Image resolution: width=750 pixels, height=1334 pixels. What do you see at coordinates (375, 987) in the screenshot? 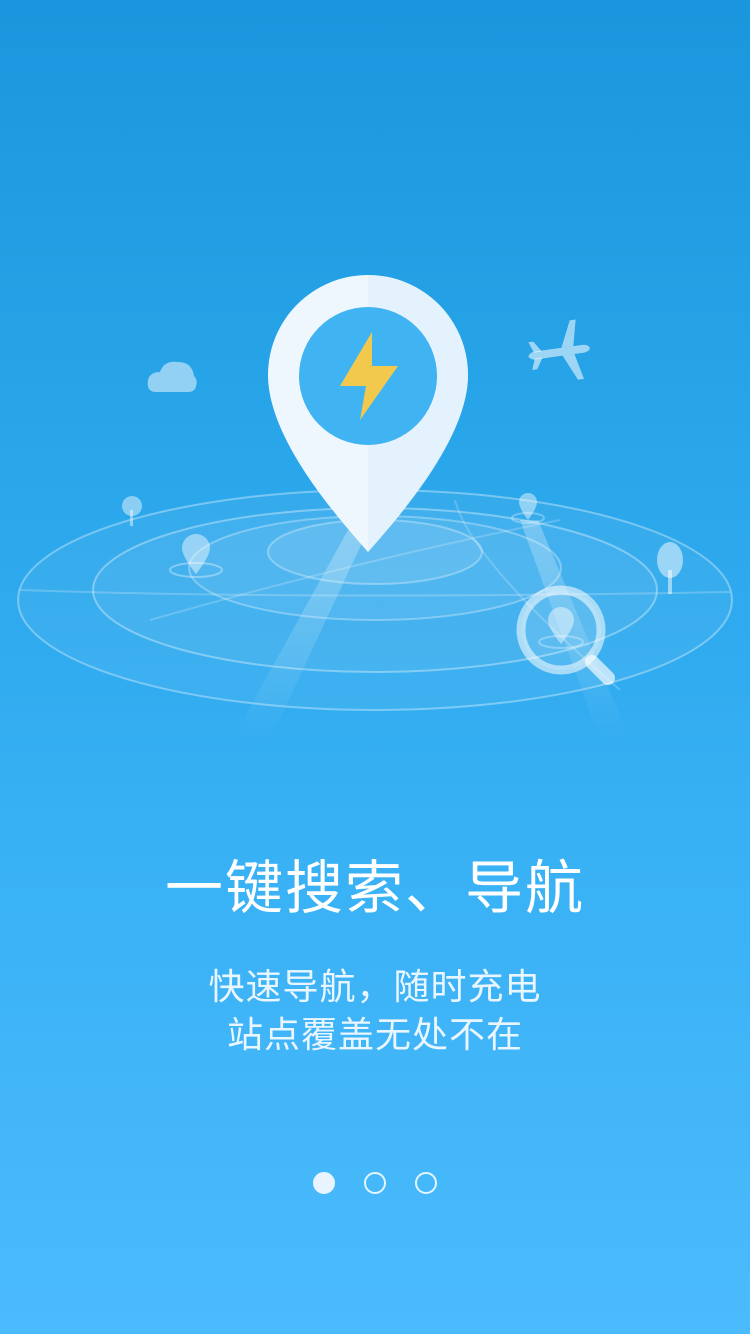
I see `subtitle-line: 快速导航，随时充电` at bounding box center [375, 987].